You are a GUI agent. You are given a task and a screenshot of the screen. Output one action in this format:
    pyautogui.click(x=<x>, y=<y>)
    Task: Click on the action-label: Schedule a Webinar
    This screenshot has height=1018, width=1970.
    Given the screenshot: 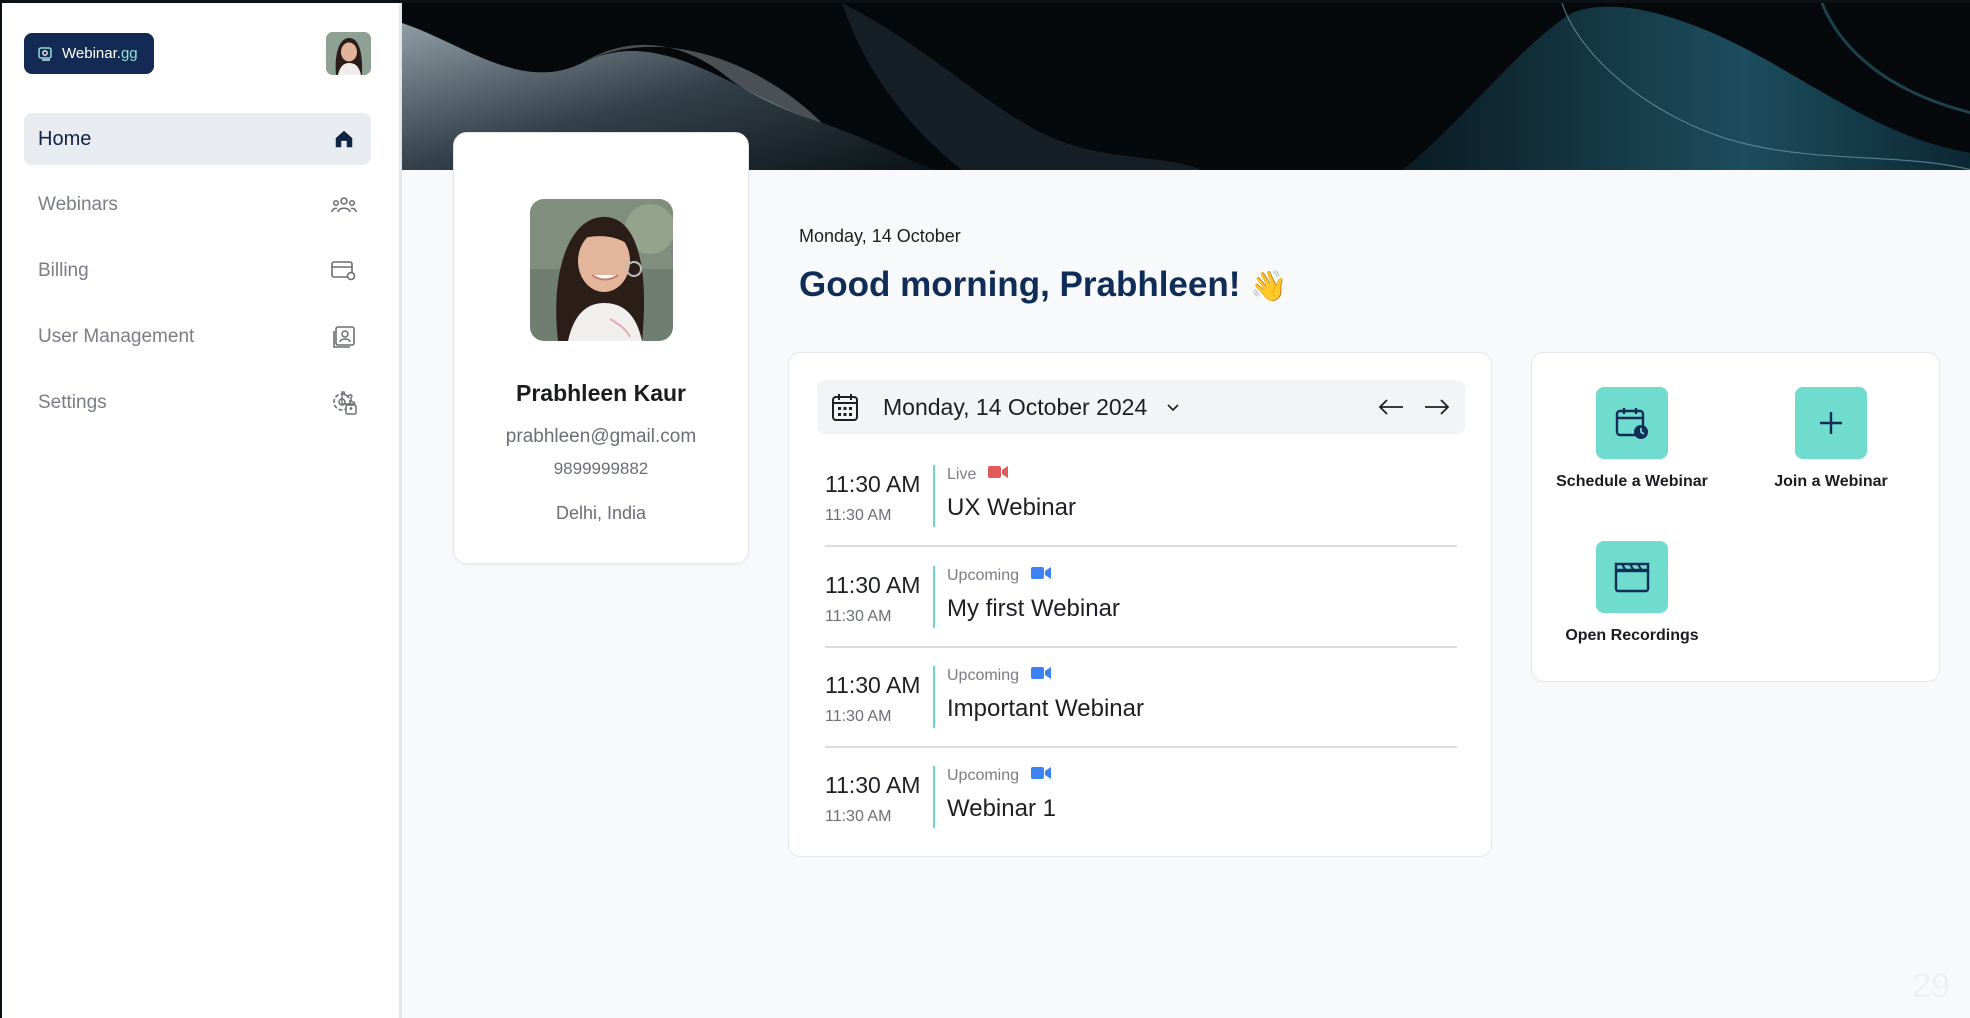 What is the action you would take?
    pyautogui.click(x=1632, y=481)
    